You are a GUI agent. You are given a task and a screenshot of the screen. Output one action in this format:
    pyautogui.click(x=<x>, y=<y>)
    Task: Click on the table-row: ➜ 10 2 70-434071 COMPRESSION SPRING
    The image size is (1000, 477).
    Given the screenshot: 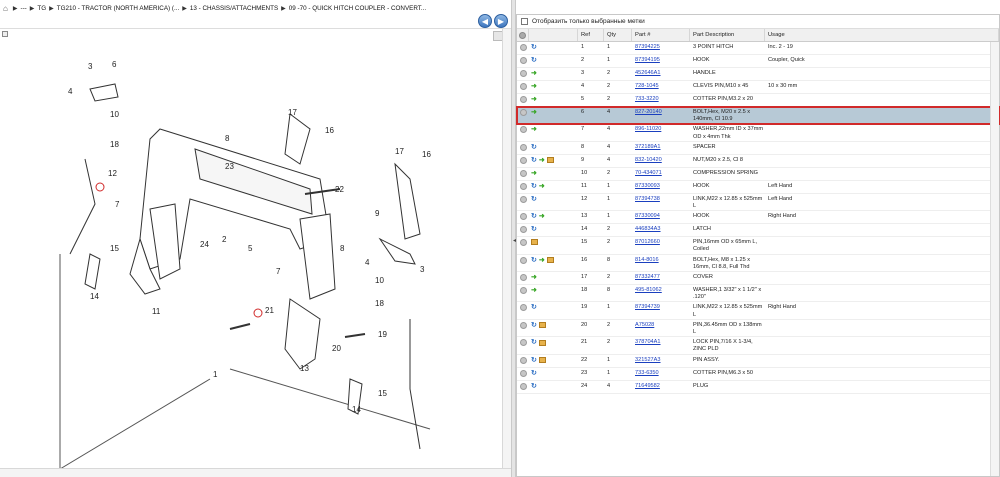 What is the action you would take?
    pyautogui.click(x=758, y=174)
    